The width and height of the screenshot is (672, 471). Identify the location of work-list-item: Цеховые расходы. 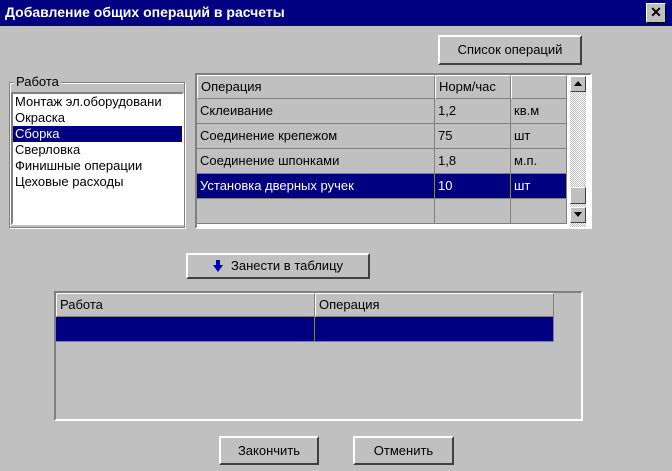
(97, 182).